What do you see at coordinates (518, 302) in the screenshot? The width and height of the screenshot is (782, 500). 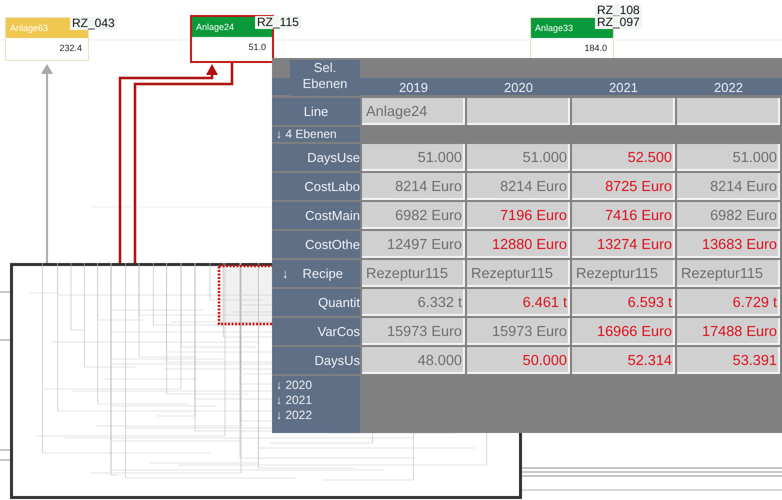 I see `value-cell: 6.461 t` at bounding box center [518, 302].